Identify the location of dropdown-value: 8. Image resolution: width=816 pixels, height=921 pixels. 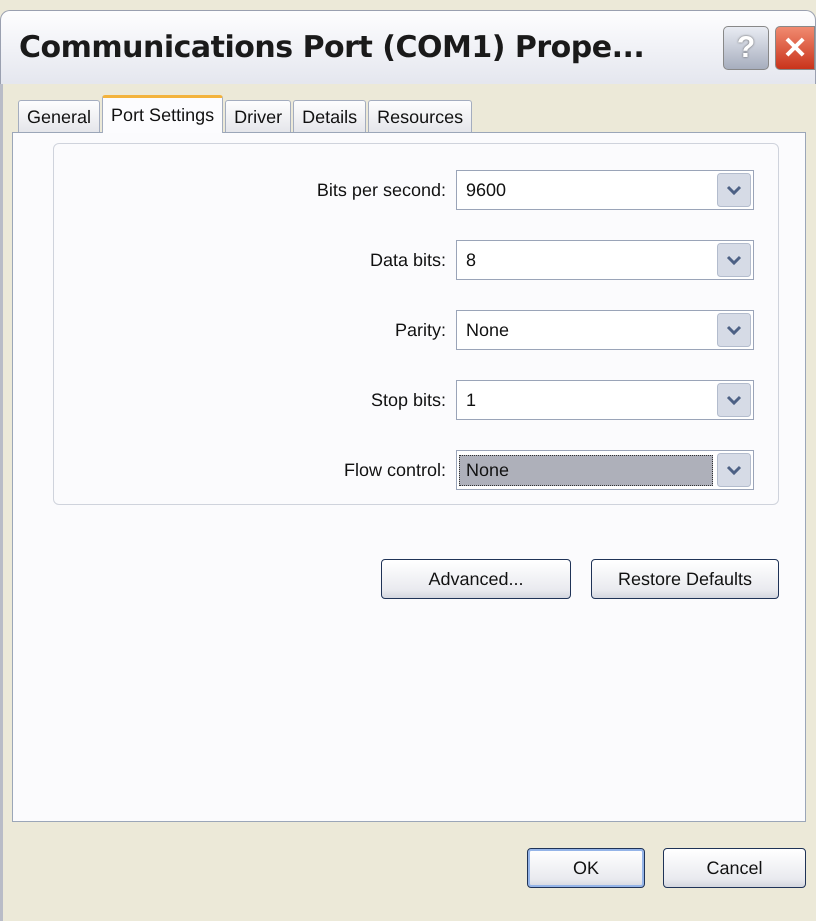
(471, 260).